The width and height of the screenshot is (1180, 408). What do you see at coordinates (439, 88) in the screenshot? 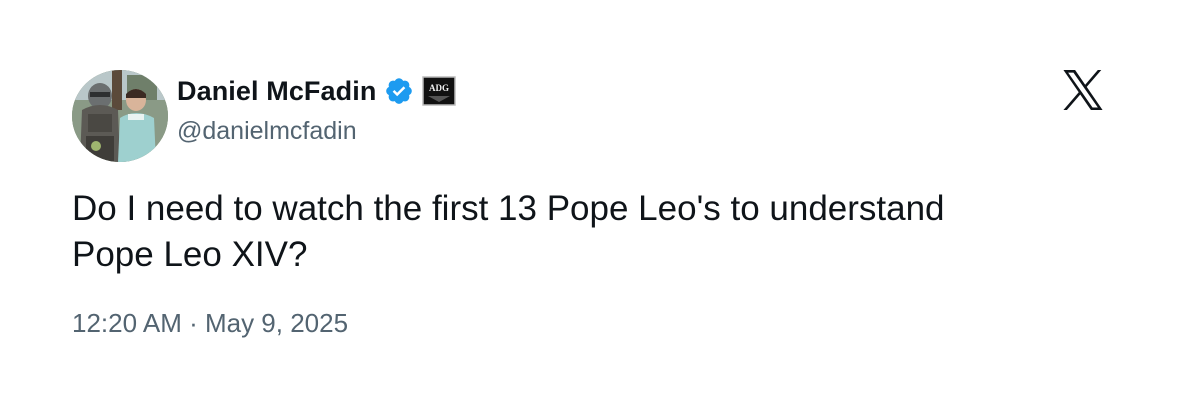
I see `affiliate-badge-text: ADG` at bounding box center [439, 88].